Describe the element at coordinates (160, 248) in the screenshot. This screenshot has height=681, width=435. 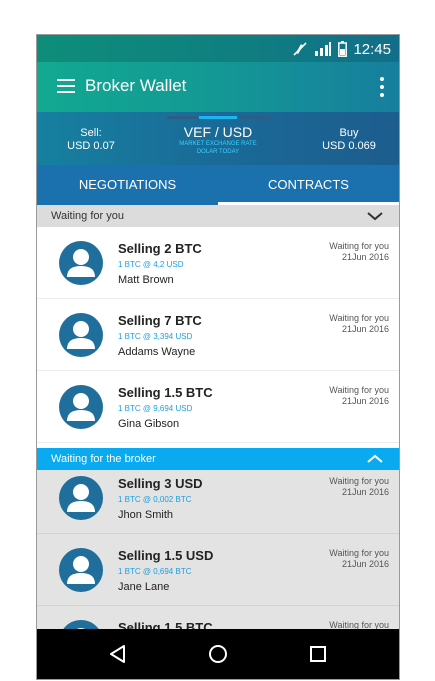
I see `contract-title: Selling 2 BTC` at that location.